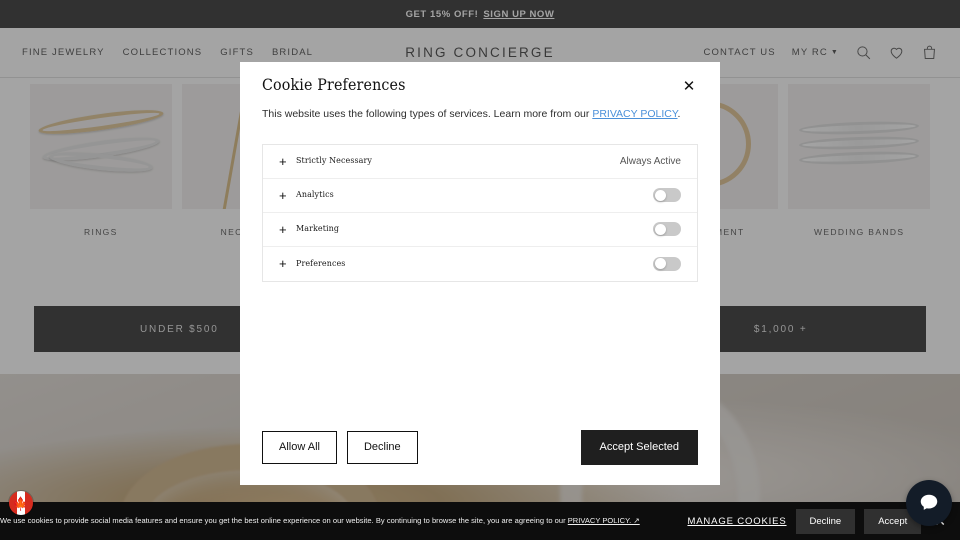 The height and width of the screenshot is (540, 960). What do you see at coordinates (480, 264) in the screenshot?
I see `service-row-preferences: + Preferences` at bounding box center [480, 264].